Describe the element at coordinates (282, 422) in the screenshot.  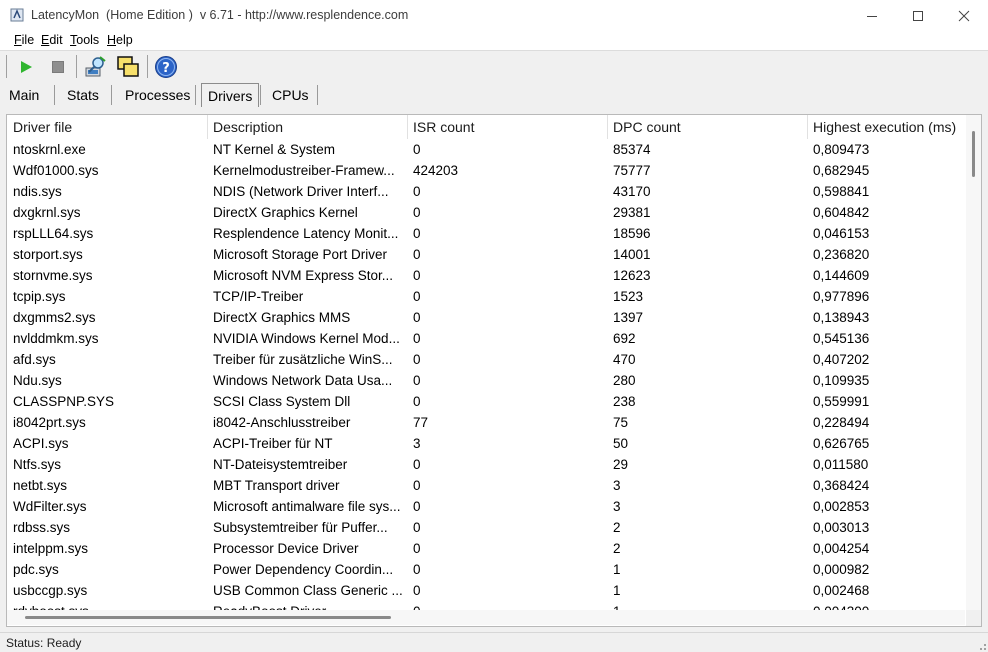
I see `description-cell: i8042-Anschlusstreiber` at that location.